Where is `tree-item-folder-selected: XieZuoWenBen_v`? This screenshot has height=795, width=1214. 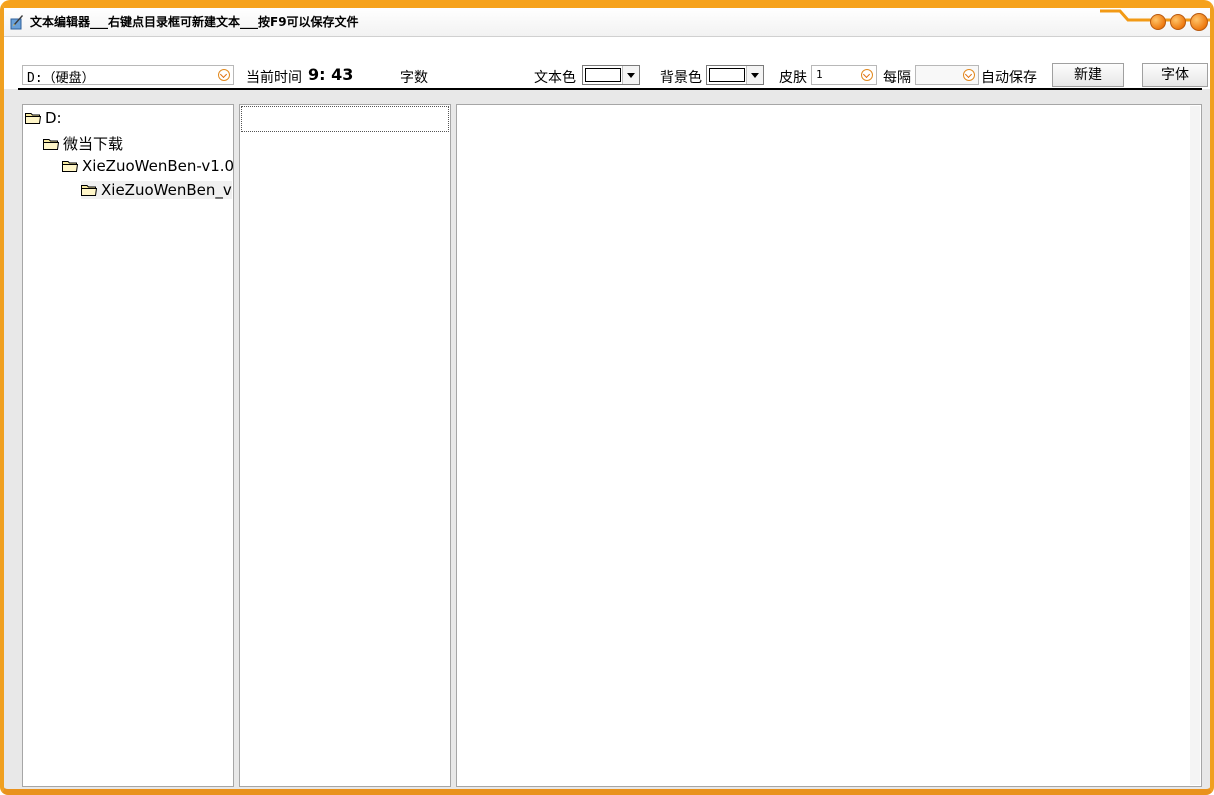
tree-item-folder-selected: XieZuoWenBen_v is located at coordinates (156, 190).